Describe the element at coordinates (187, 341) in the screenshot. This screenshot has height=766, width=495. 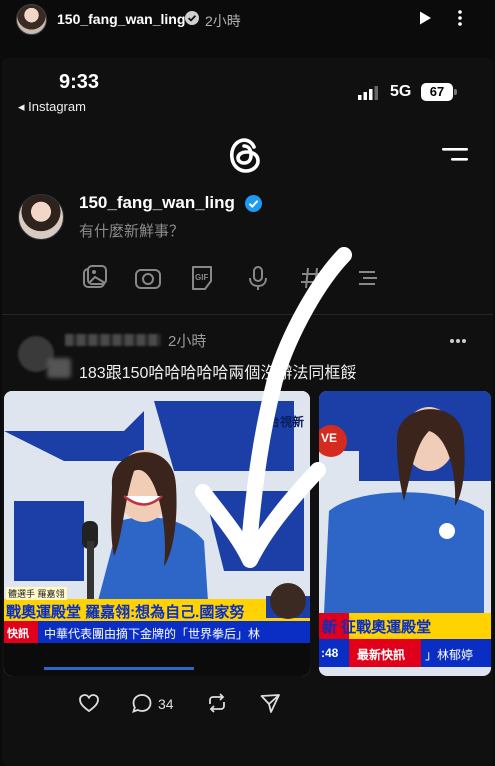
I see `post-time: 2小時` at that location.